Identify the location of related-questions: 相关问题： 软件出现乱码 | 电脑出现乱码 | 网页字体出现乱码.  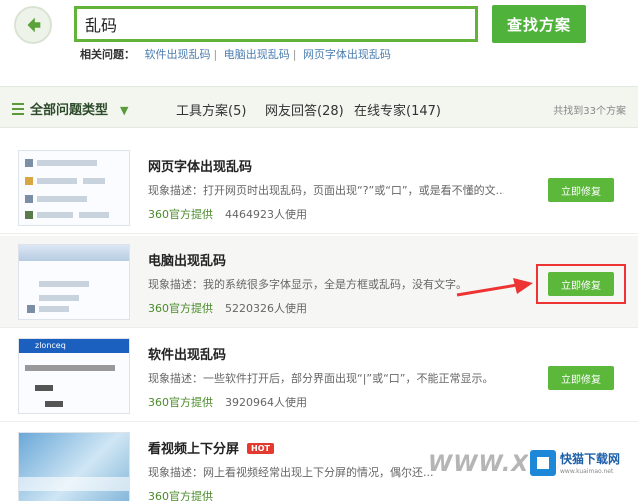
(235, 54).